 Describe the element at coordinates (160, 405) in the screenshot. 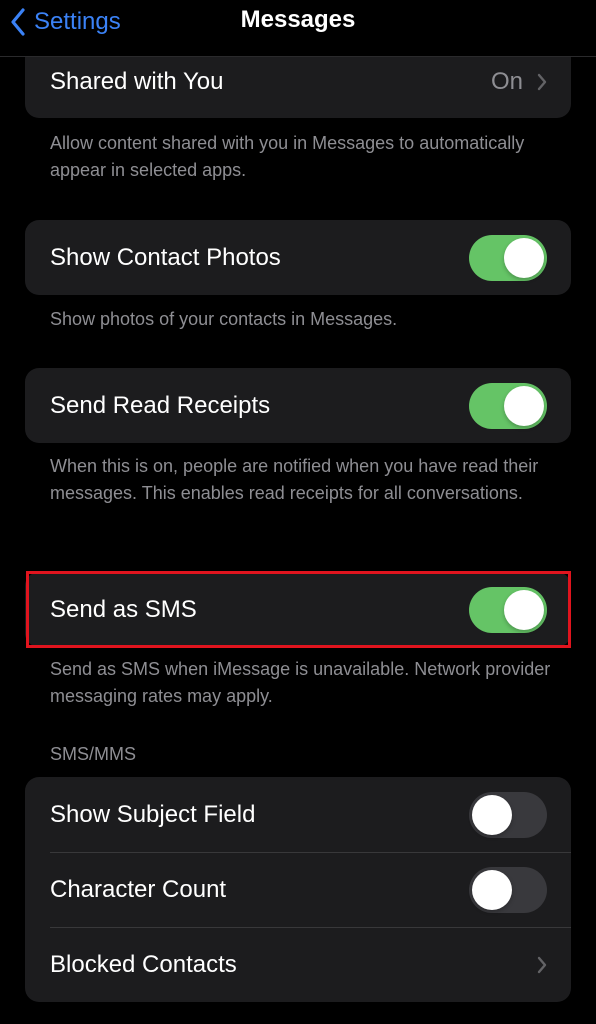

I see `send-read-receipts-label: Send Read Receipts` at that location.